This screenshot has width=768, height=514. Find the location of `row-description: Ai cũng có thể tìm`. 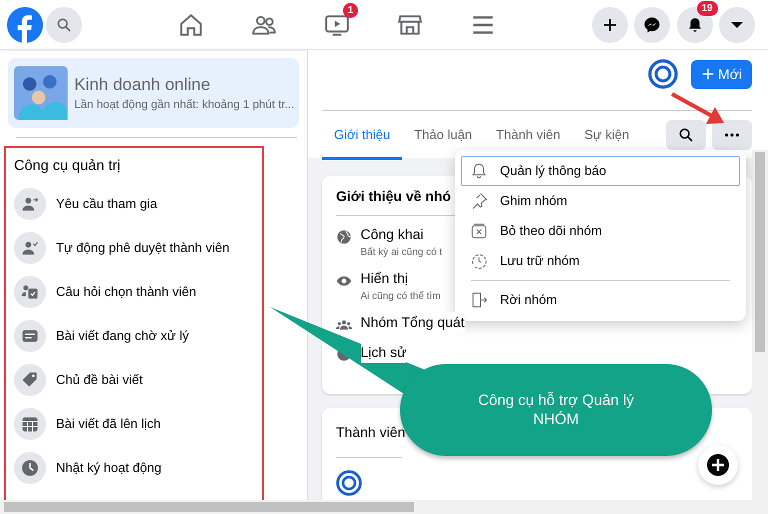

row-description: Ai cũng có thể tìm is located at coordinates (400, 297).